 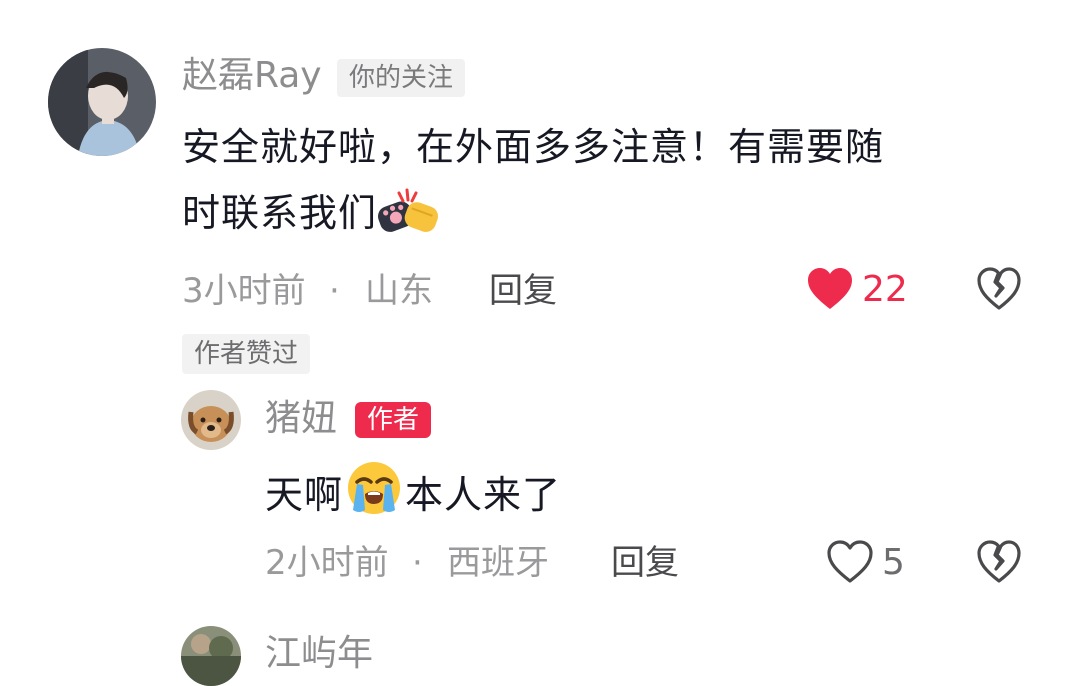 I want to click on reply-like-button, so click(x=850, y=562).